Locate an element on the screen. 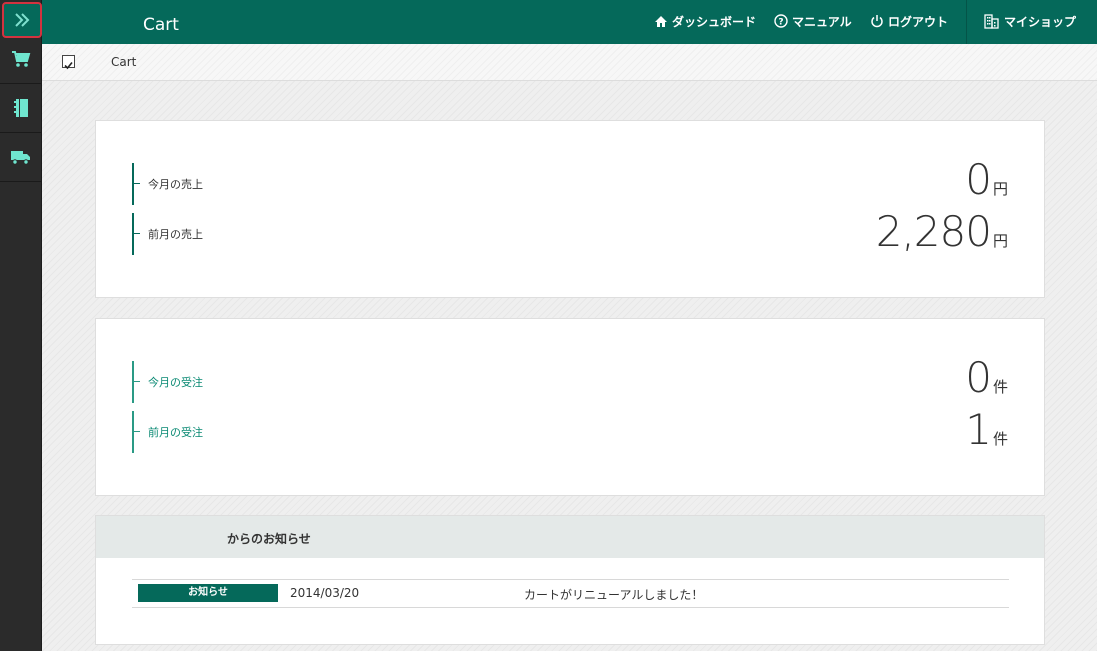  double-chevron-right-icon is located at coordinates (22, 20).